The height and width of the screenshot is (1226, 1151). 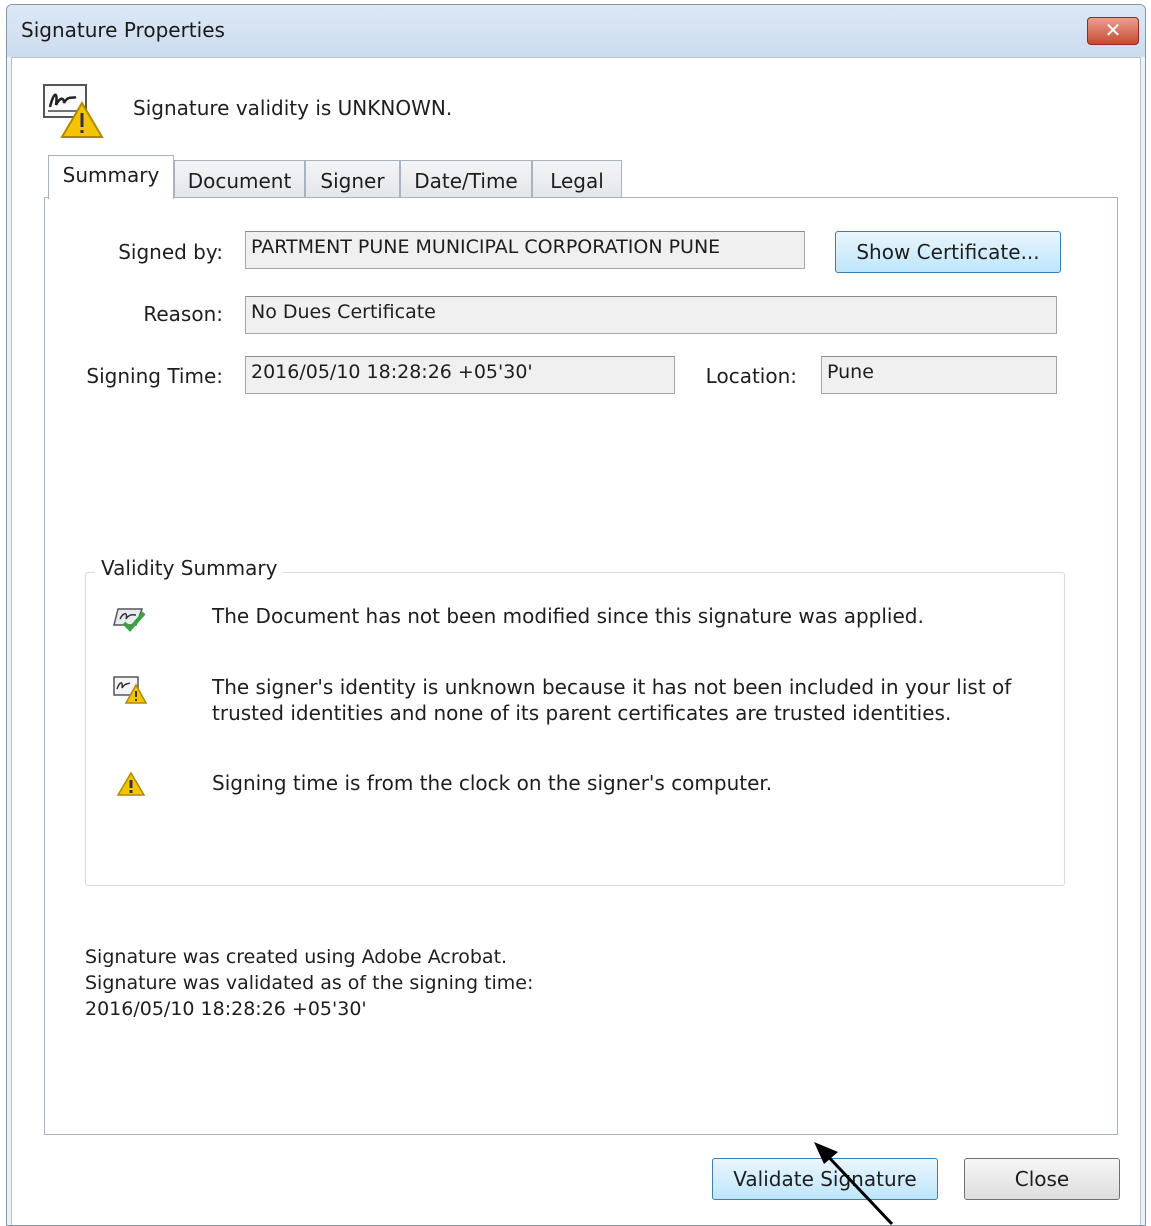 What do you see at coordinates (525, 250) in the screenshot?
I see `signed-by-field: PARTMENT PUNE MUNICIPAL CORPORATION PUNE` at bounding box center [525, 250].